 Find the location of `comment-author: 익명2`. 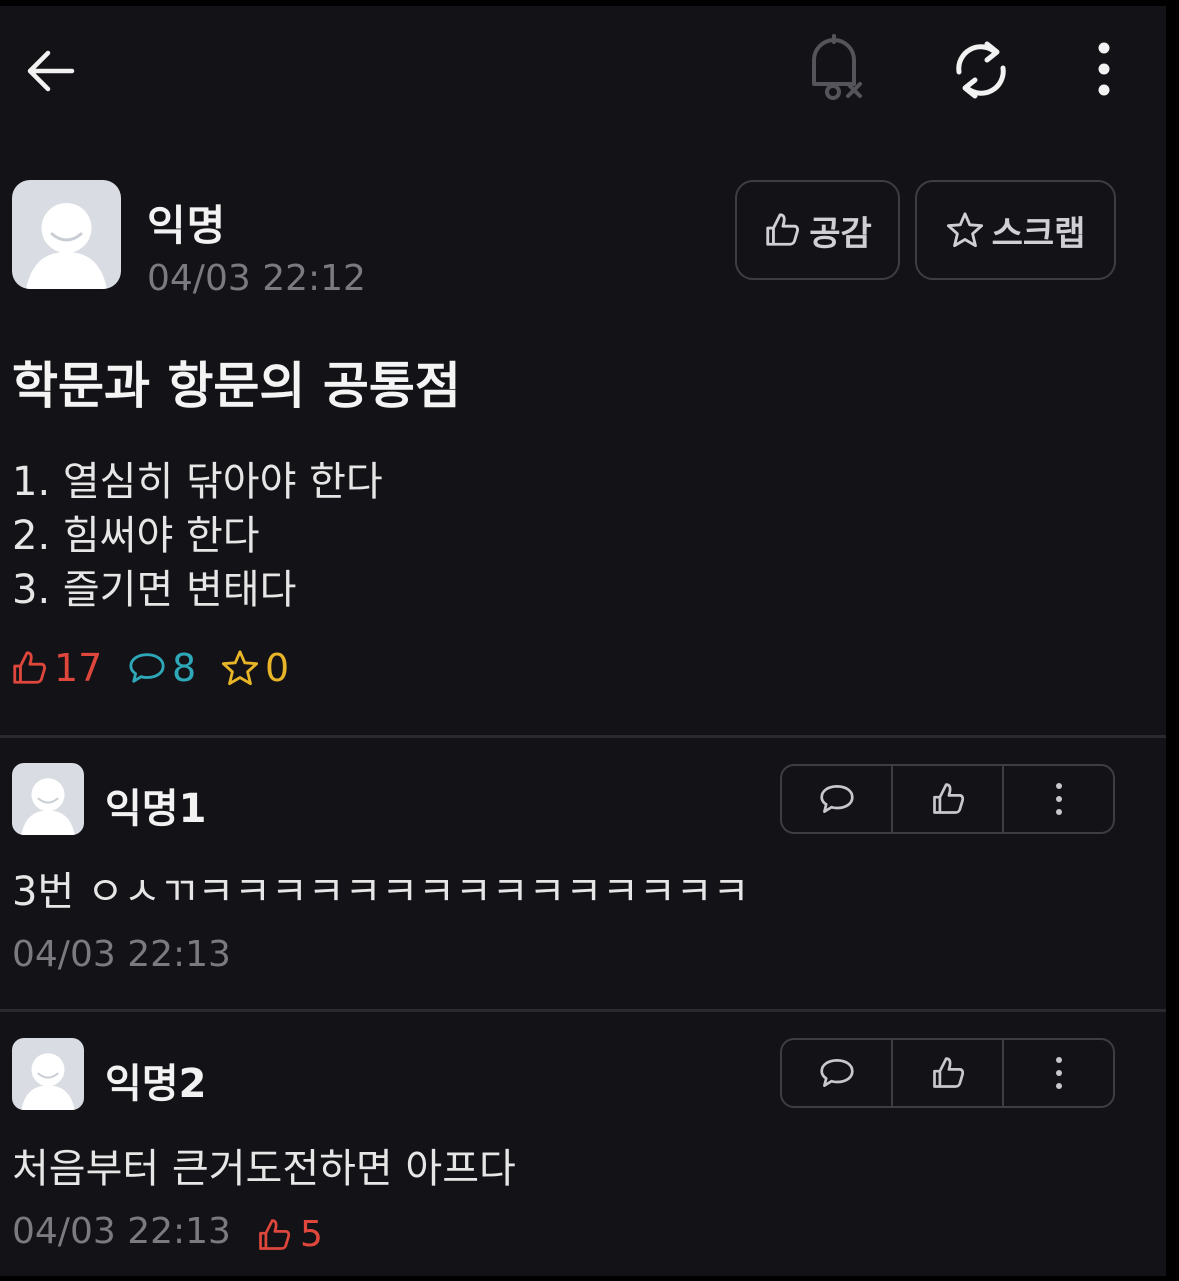

comment-author: 익명2 is located at coordinates (156, 1084).